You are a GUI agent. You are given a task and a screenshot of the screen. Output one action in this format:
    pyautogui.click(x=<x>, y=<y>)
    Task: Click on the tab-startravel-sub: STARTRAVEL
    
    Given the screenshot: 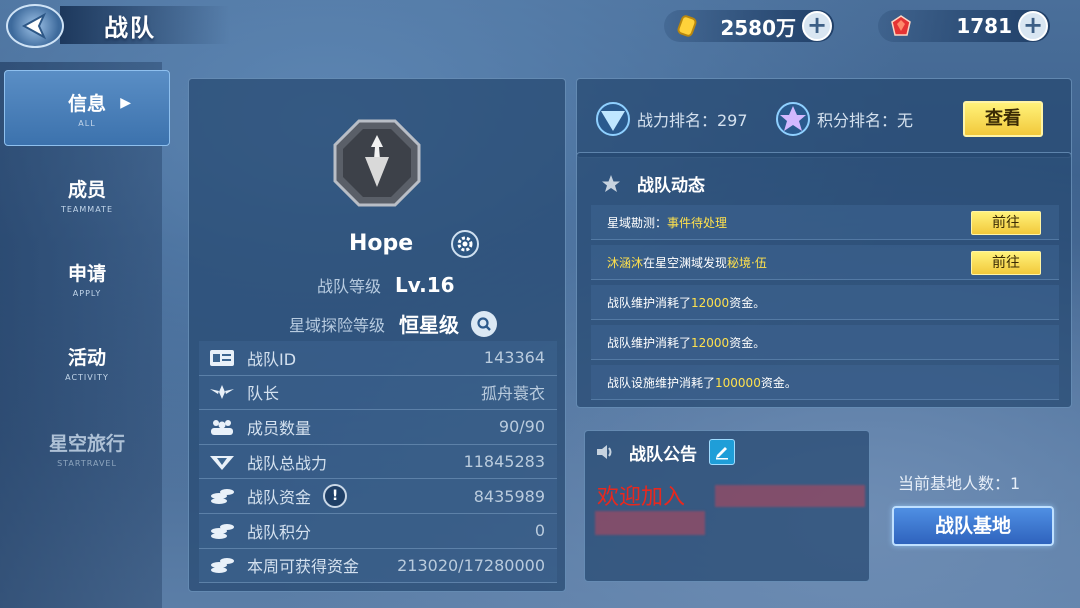 What is the action you would take?
    pyautogui.click(x=87, y=463)
    